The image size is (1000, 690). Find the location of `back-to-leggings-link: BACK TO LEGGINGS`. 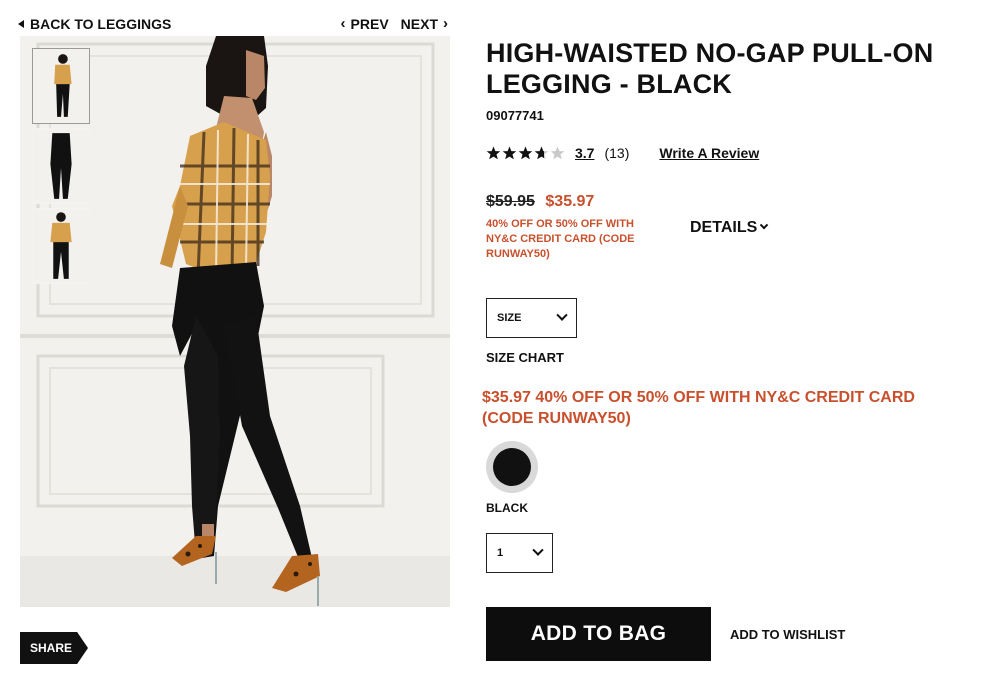

back-to-leggings-link: BACK TO LEGGINGS is located at coordinates (94, 24).